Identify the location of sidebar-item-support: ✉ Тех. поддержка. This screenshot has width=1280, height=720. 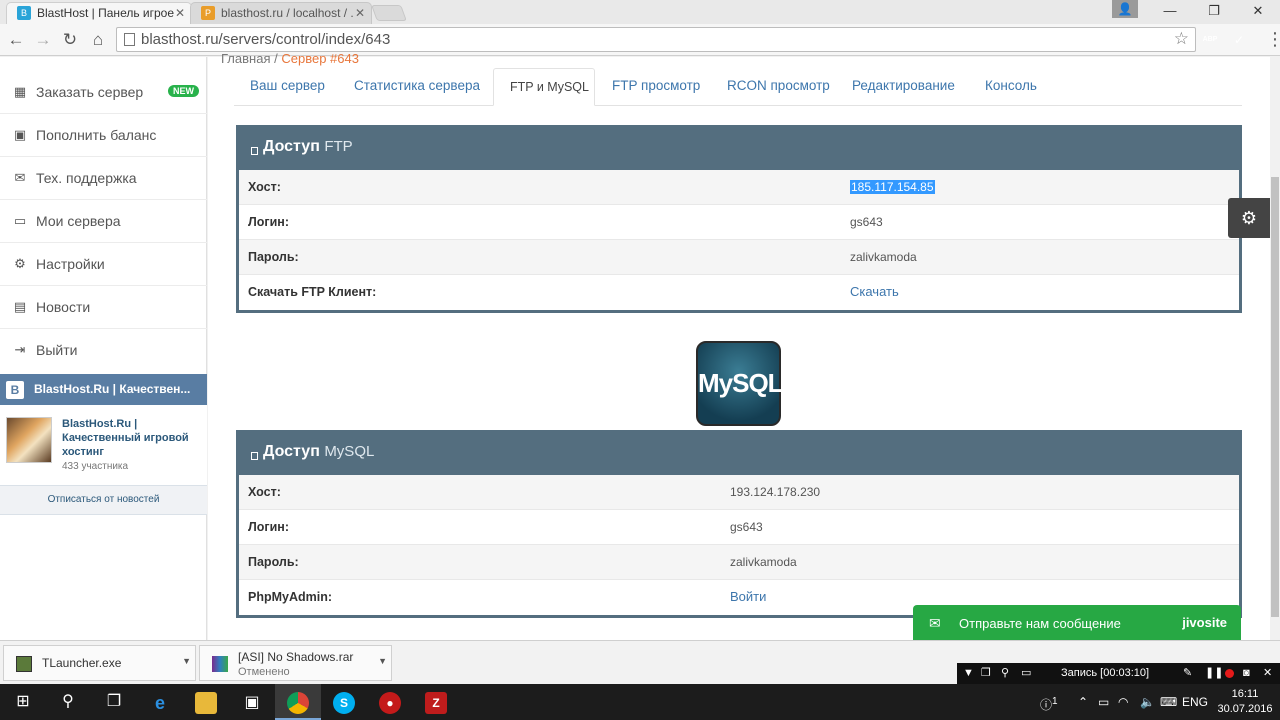
(103, 178).